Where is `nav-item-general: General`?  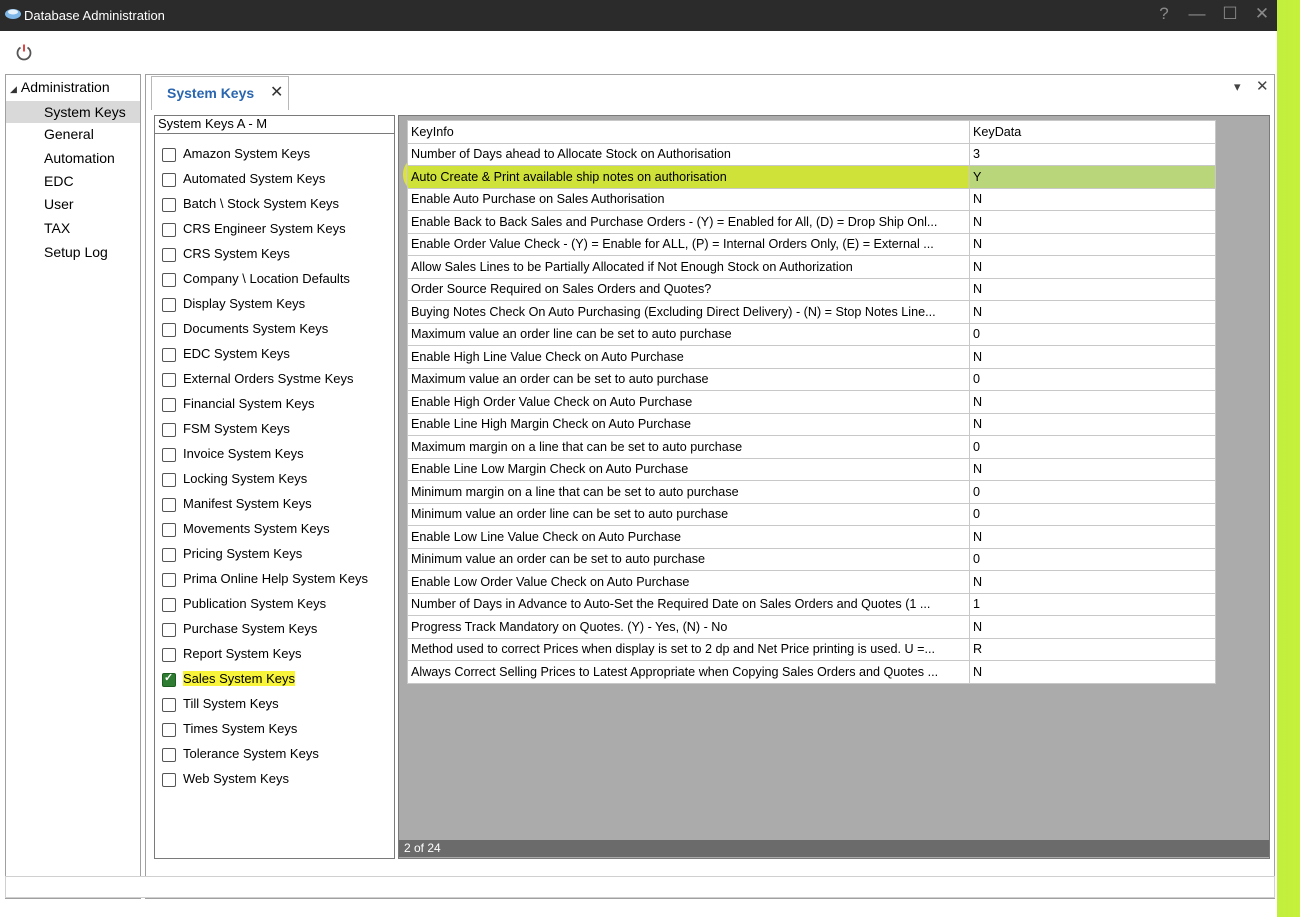
nav-item-general: General is located at coordinates (73, 134).